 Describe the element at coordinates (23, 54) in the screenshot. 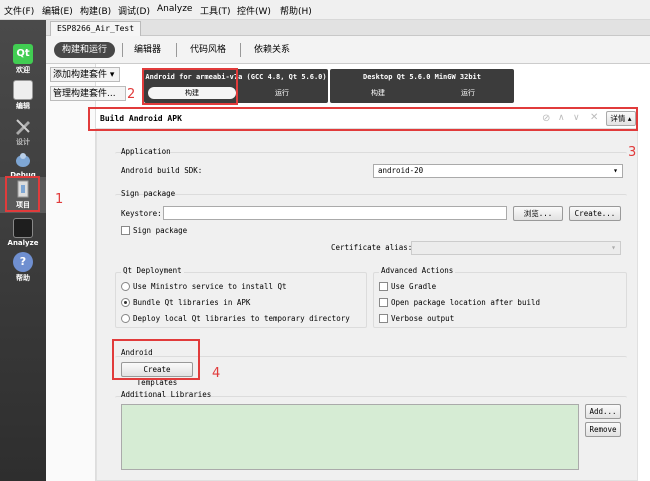

I see `qt-logo-icon: Qt` at that location.